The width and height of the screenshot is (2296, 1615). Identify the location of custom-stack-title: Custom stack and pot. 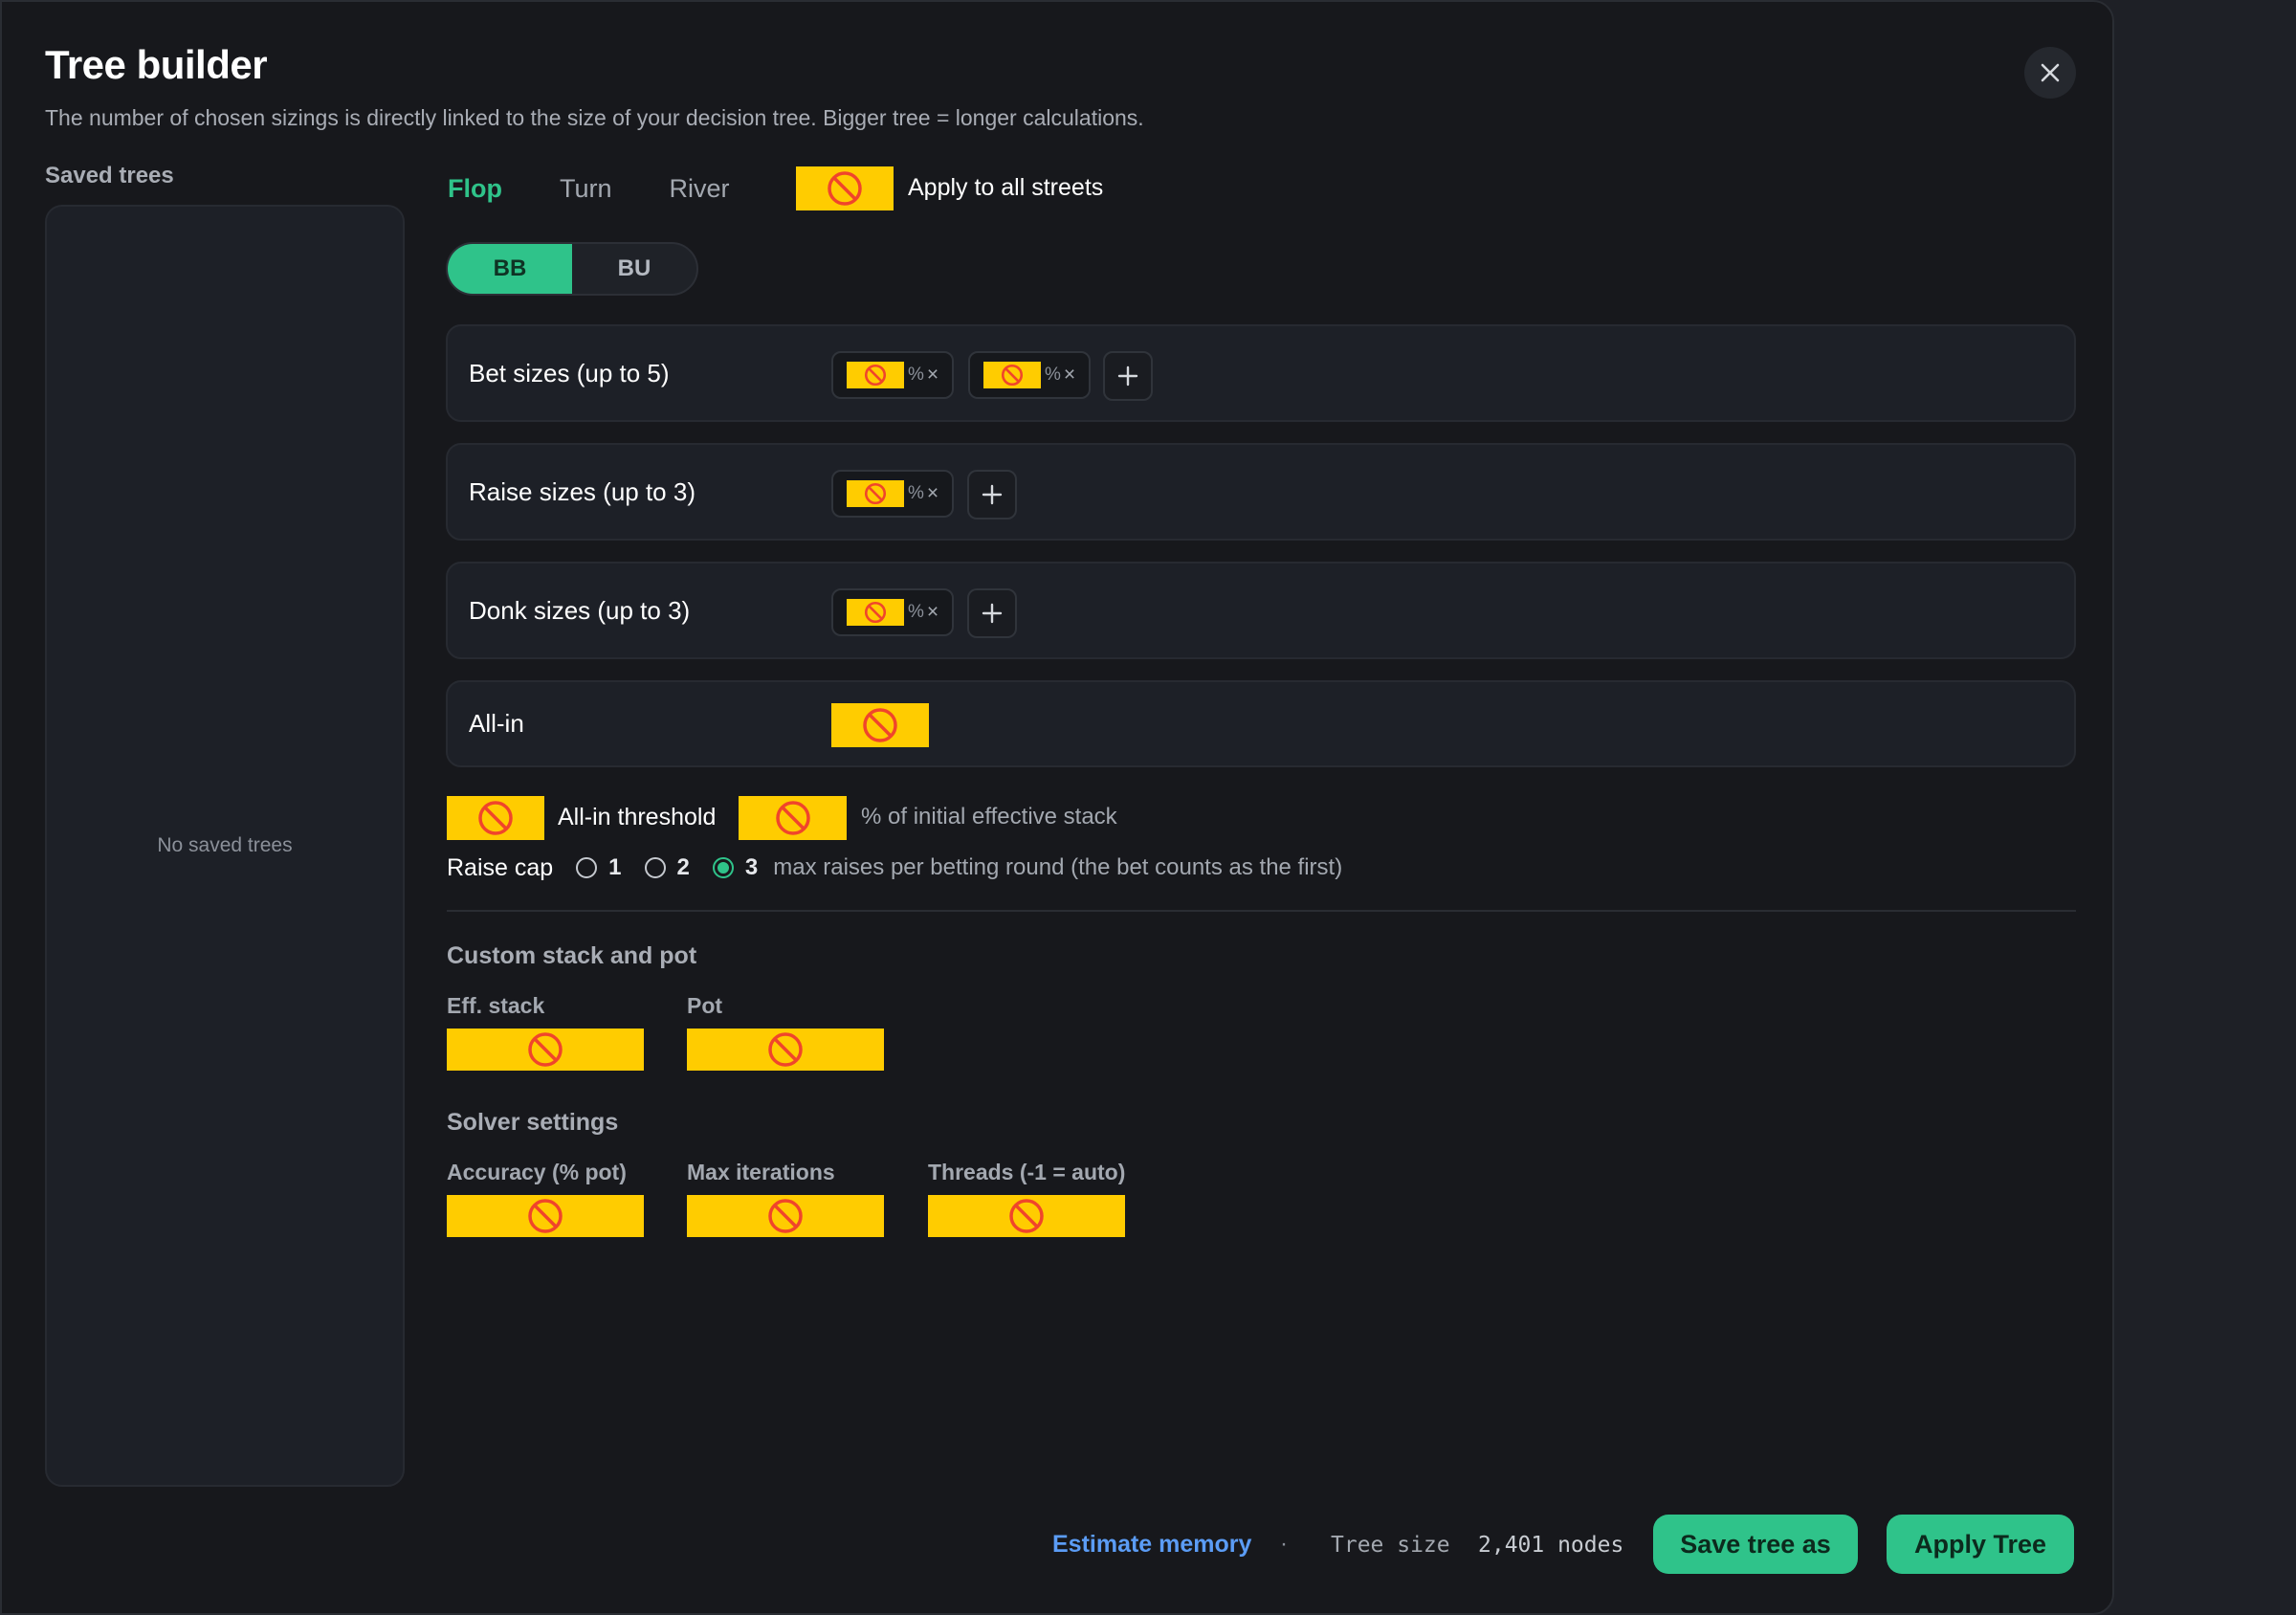
(572, 955).